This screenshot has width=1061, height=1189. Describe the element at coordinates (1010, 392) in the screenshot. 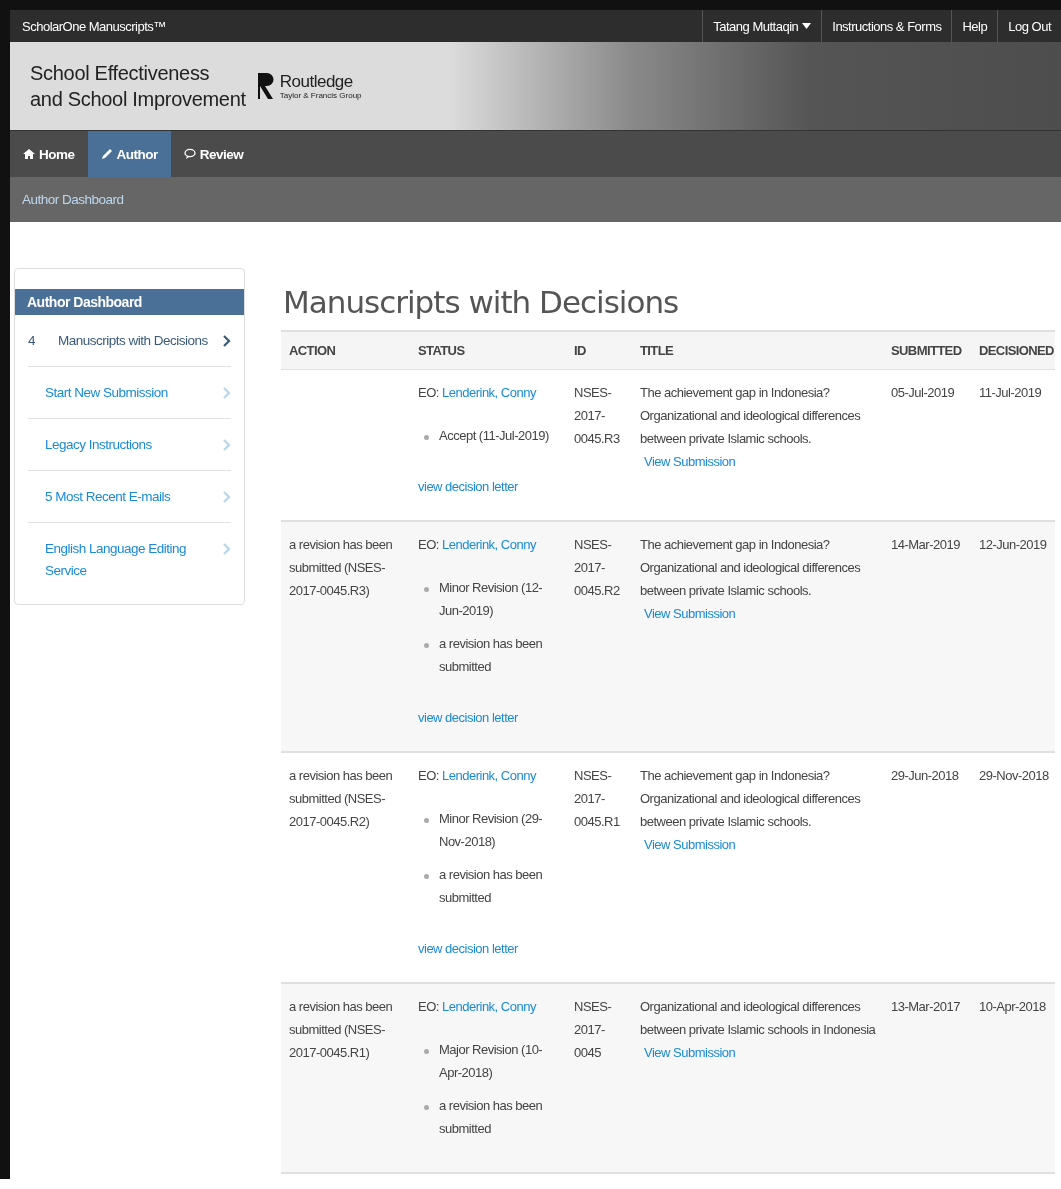

I see `date-text: 11-Jul-2019` at that location.